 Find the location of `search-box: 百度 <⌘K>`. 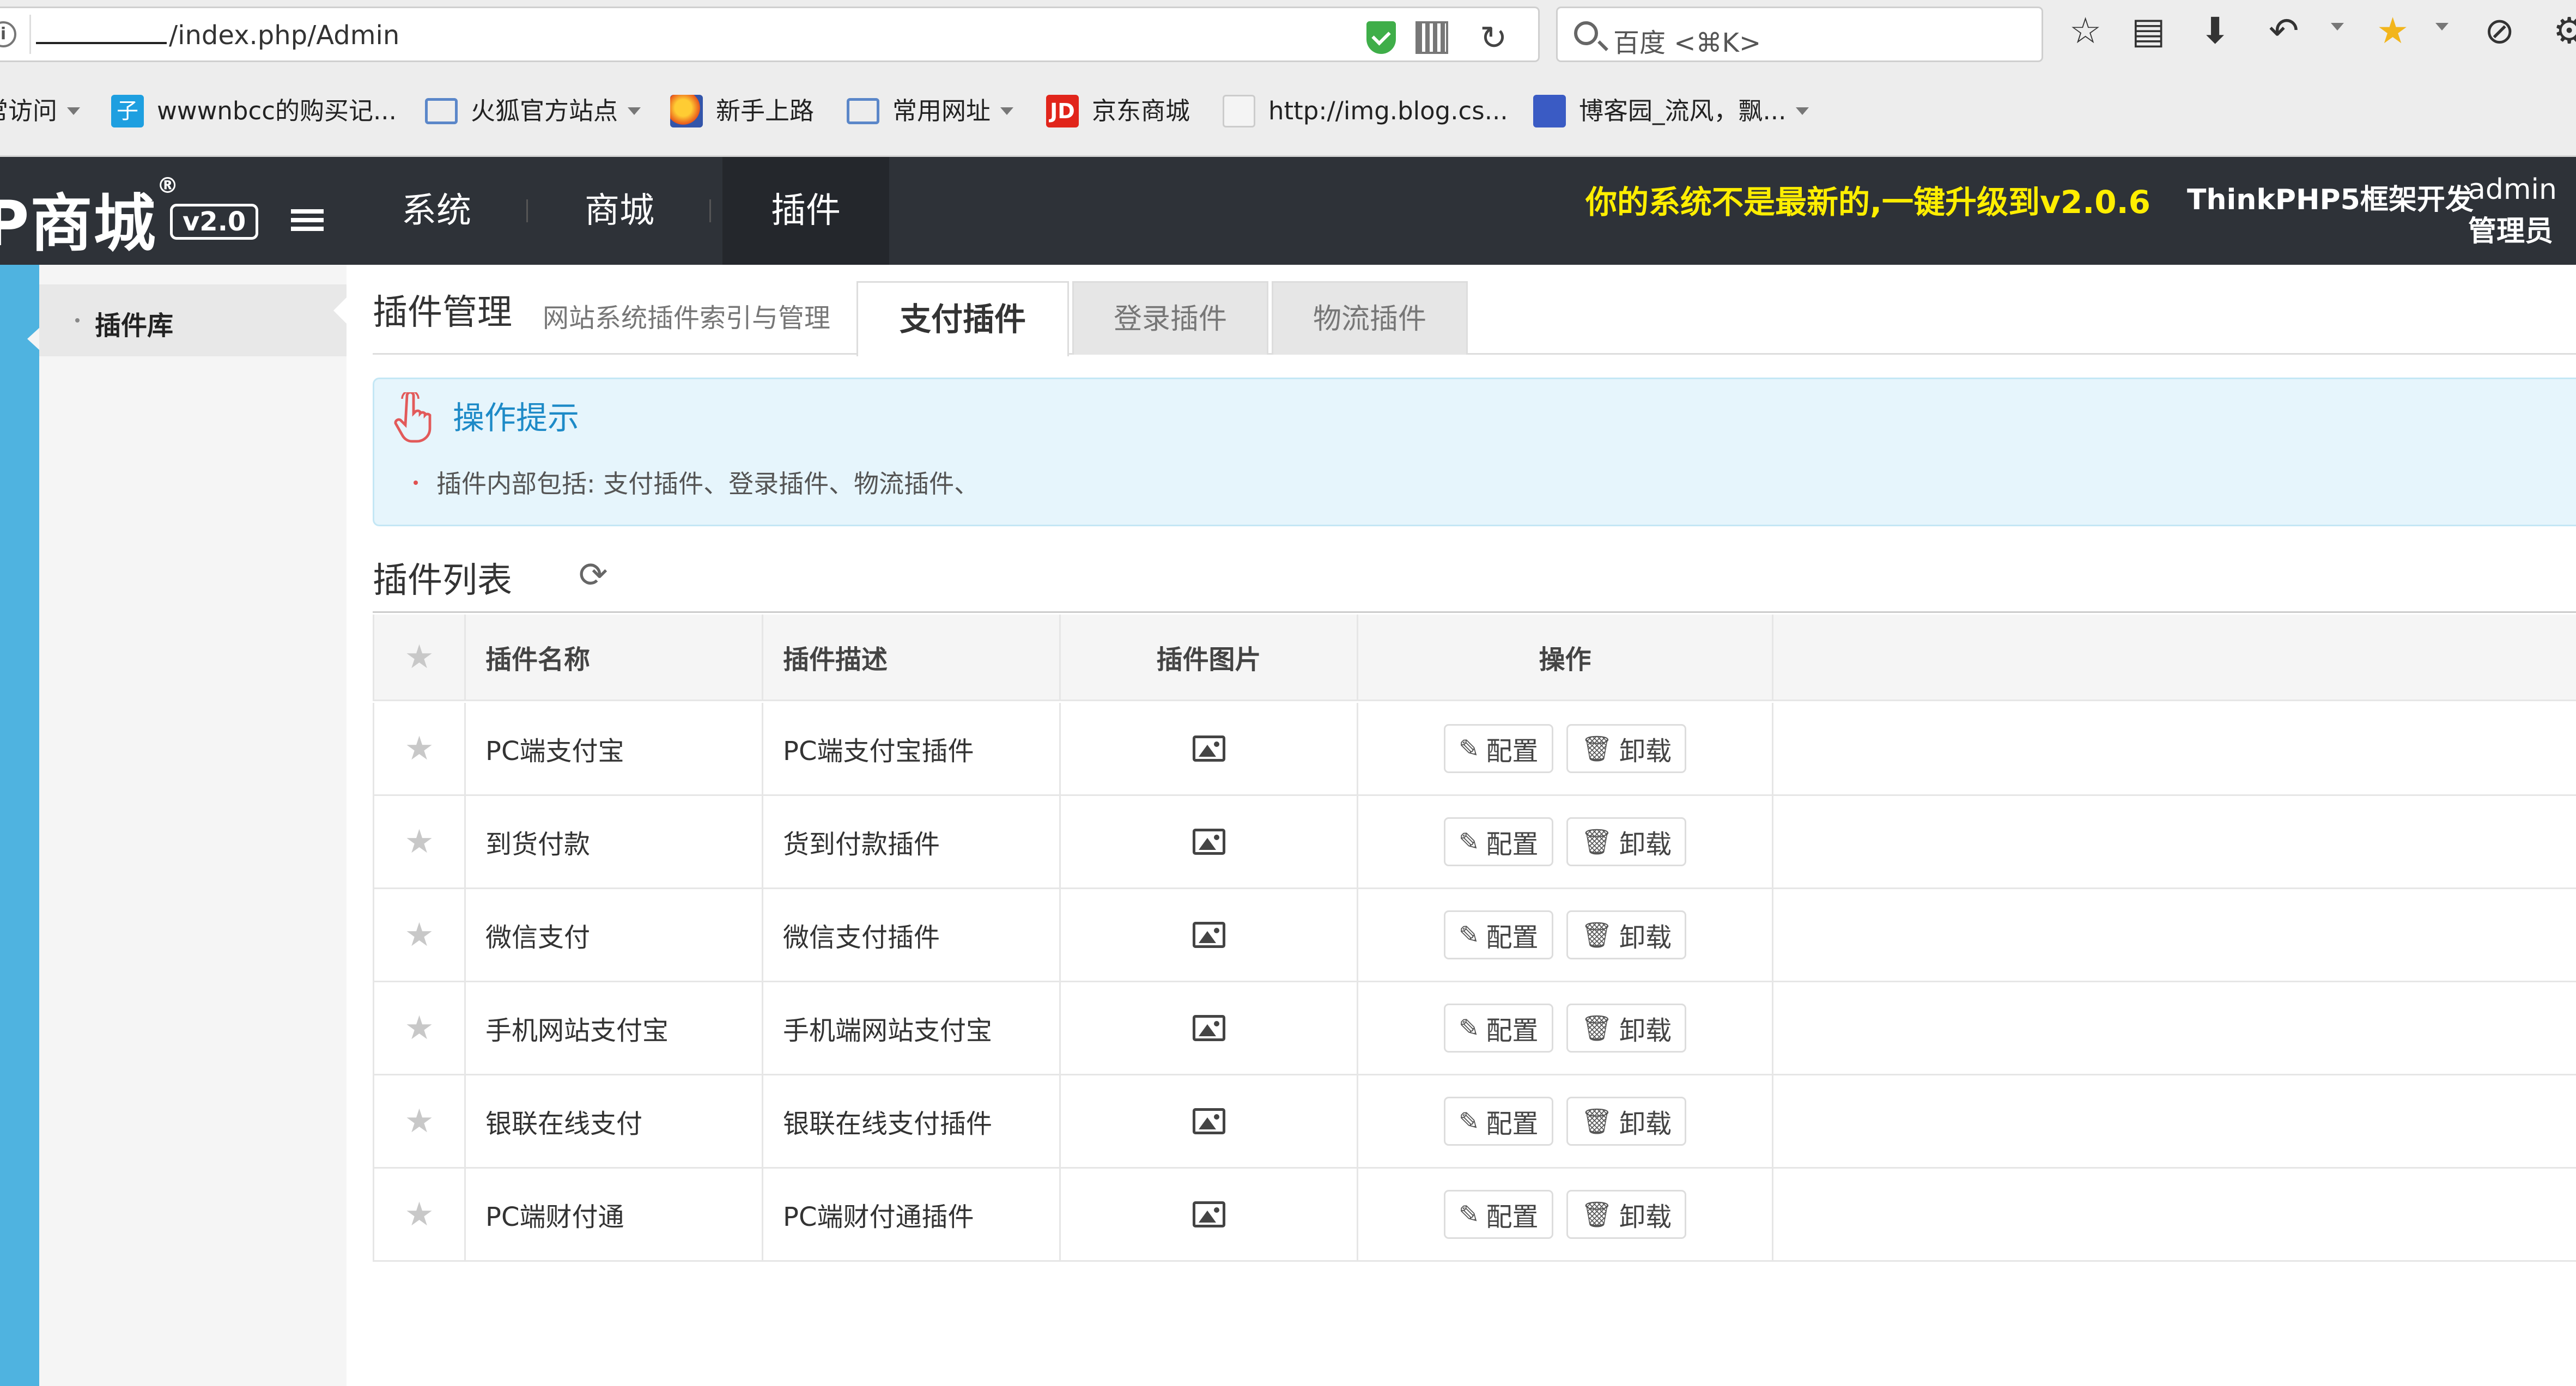

search-box: 百度 <⌘K> is located at coordinates (1799, 34).